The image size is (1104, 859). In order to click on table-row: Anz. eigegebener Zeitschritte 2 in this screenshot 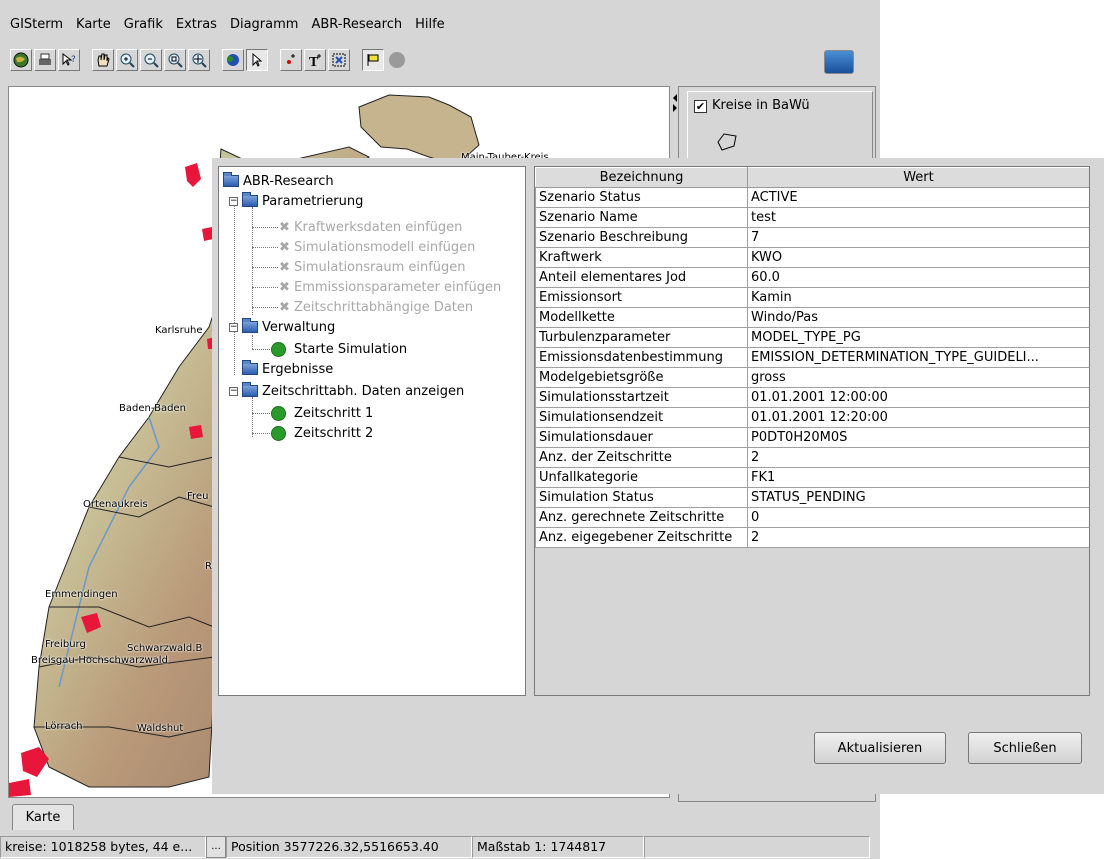, I will do `click(812, 537)`.